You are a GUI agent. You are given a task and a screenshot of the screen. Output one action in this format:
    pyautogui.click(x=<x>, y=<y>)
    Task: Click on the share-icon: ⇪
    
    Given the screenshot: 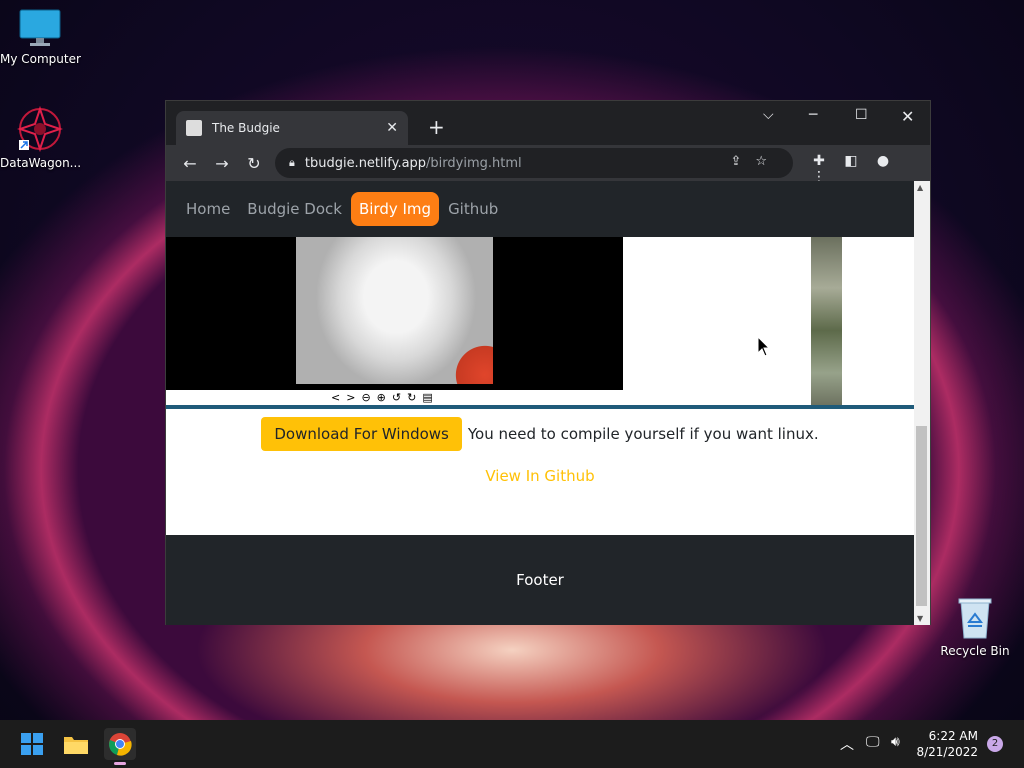 What is the action you would take?
    pyautogui.click(x=742, y=161)
    